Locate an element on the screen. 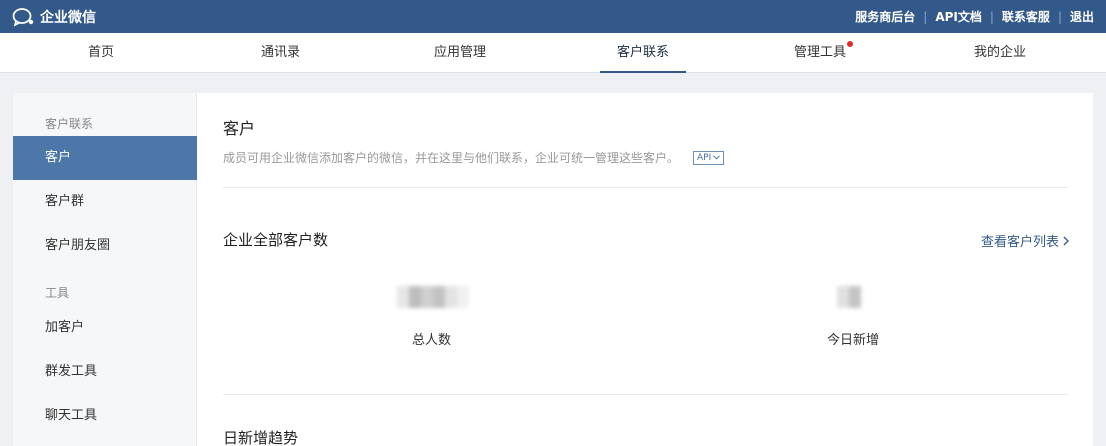  chevron-right-icon is located at coordinates (1066, 240).